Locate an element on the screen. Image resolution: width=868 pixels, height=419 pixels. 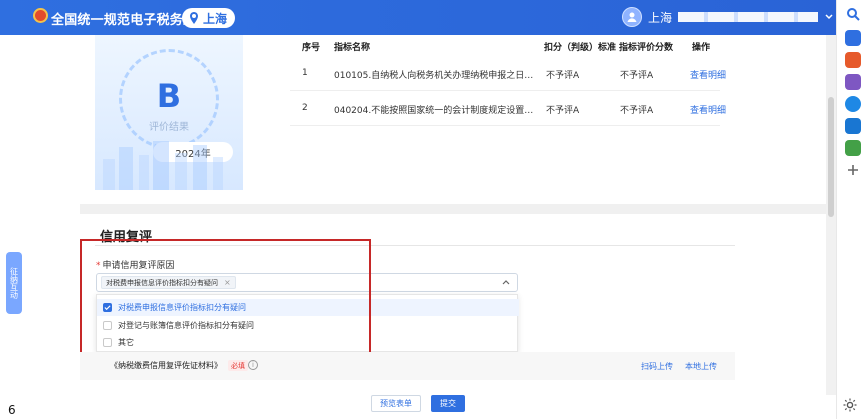
local-upload-link: 本地上传 is located at coordinates (701, 366).